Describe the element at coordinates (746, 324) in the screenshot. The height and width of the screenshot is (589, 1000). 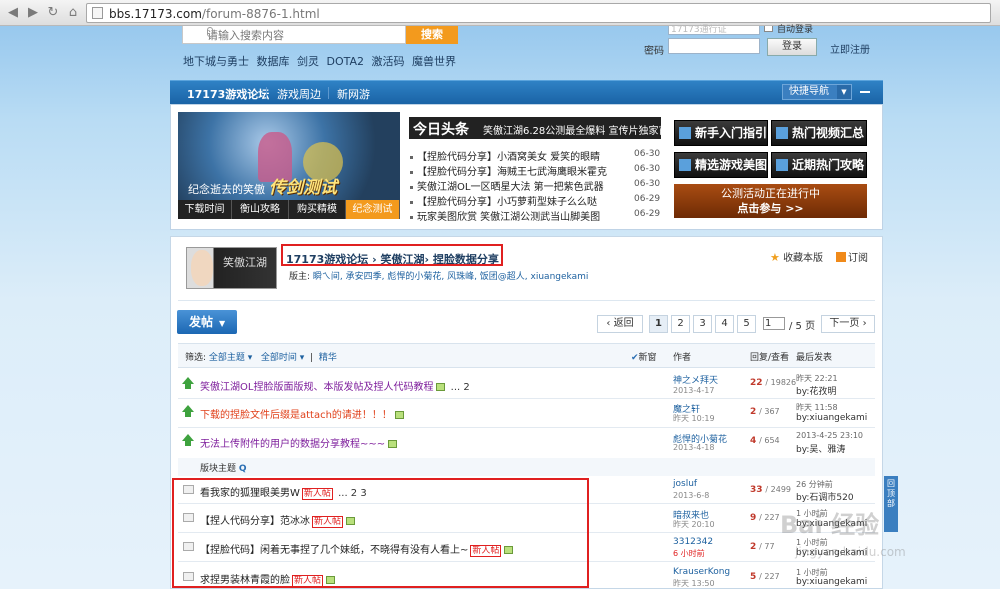
I see `page-5: 5` at that location.